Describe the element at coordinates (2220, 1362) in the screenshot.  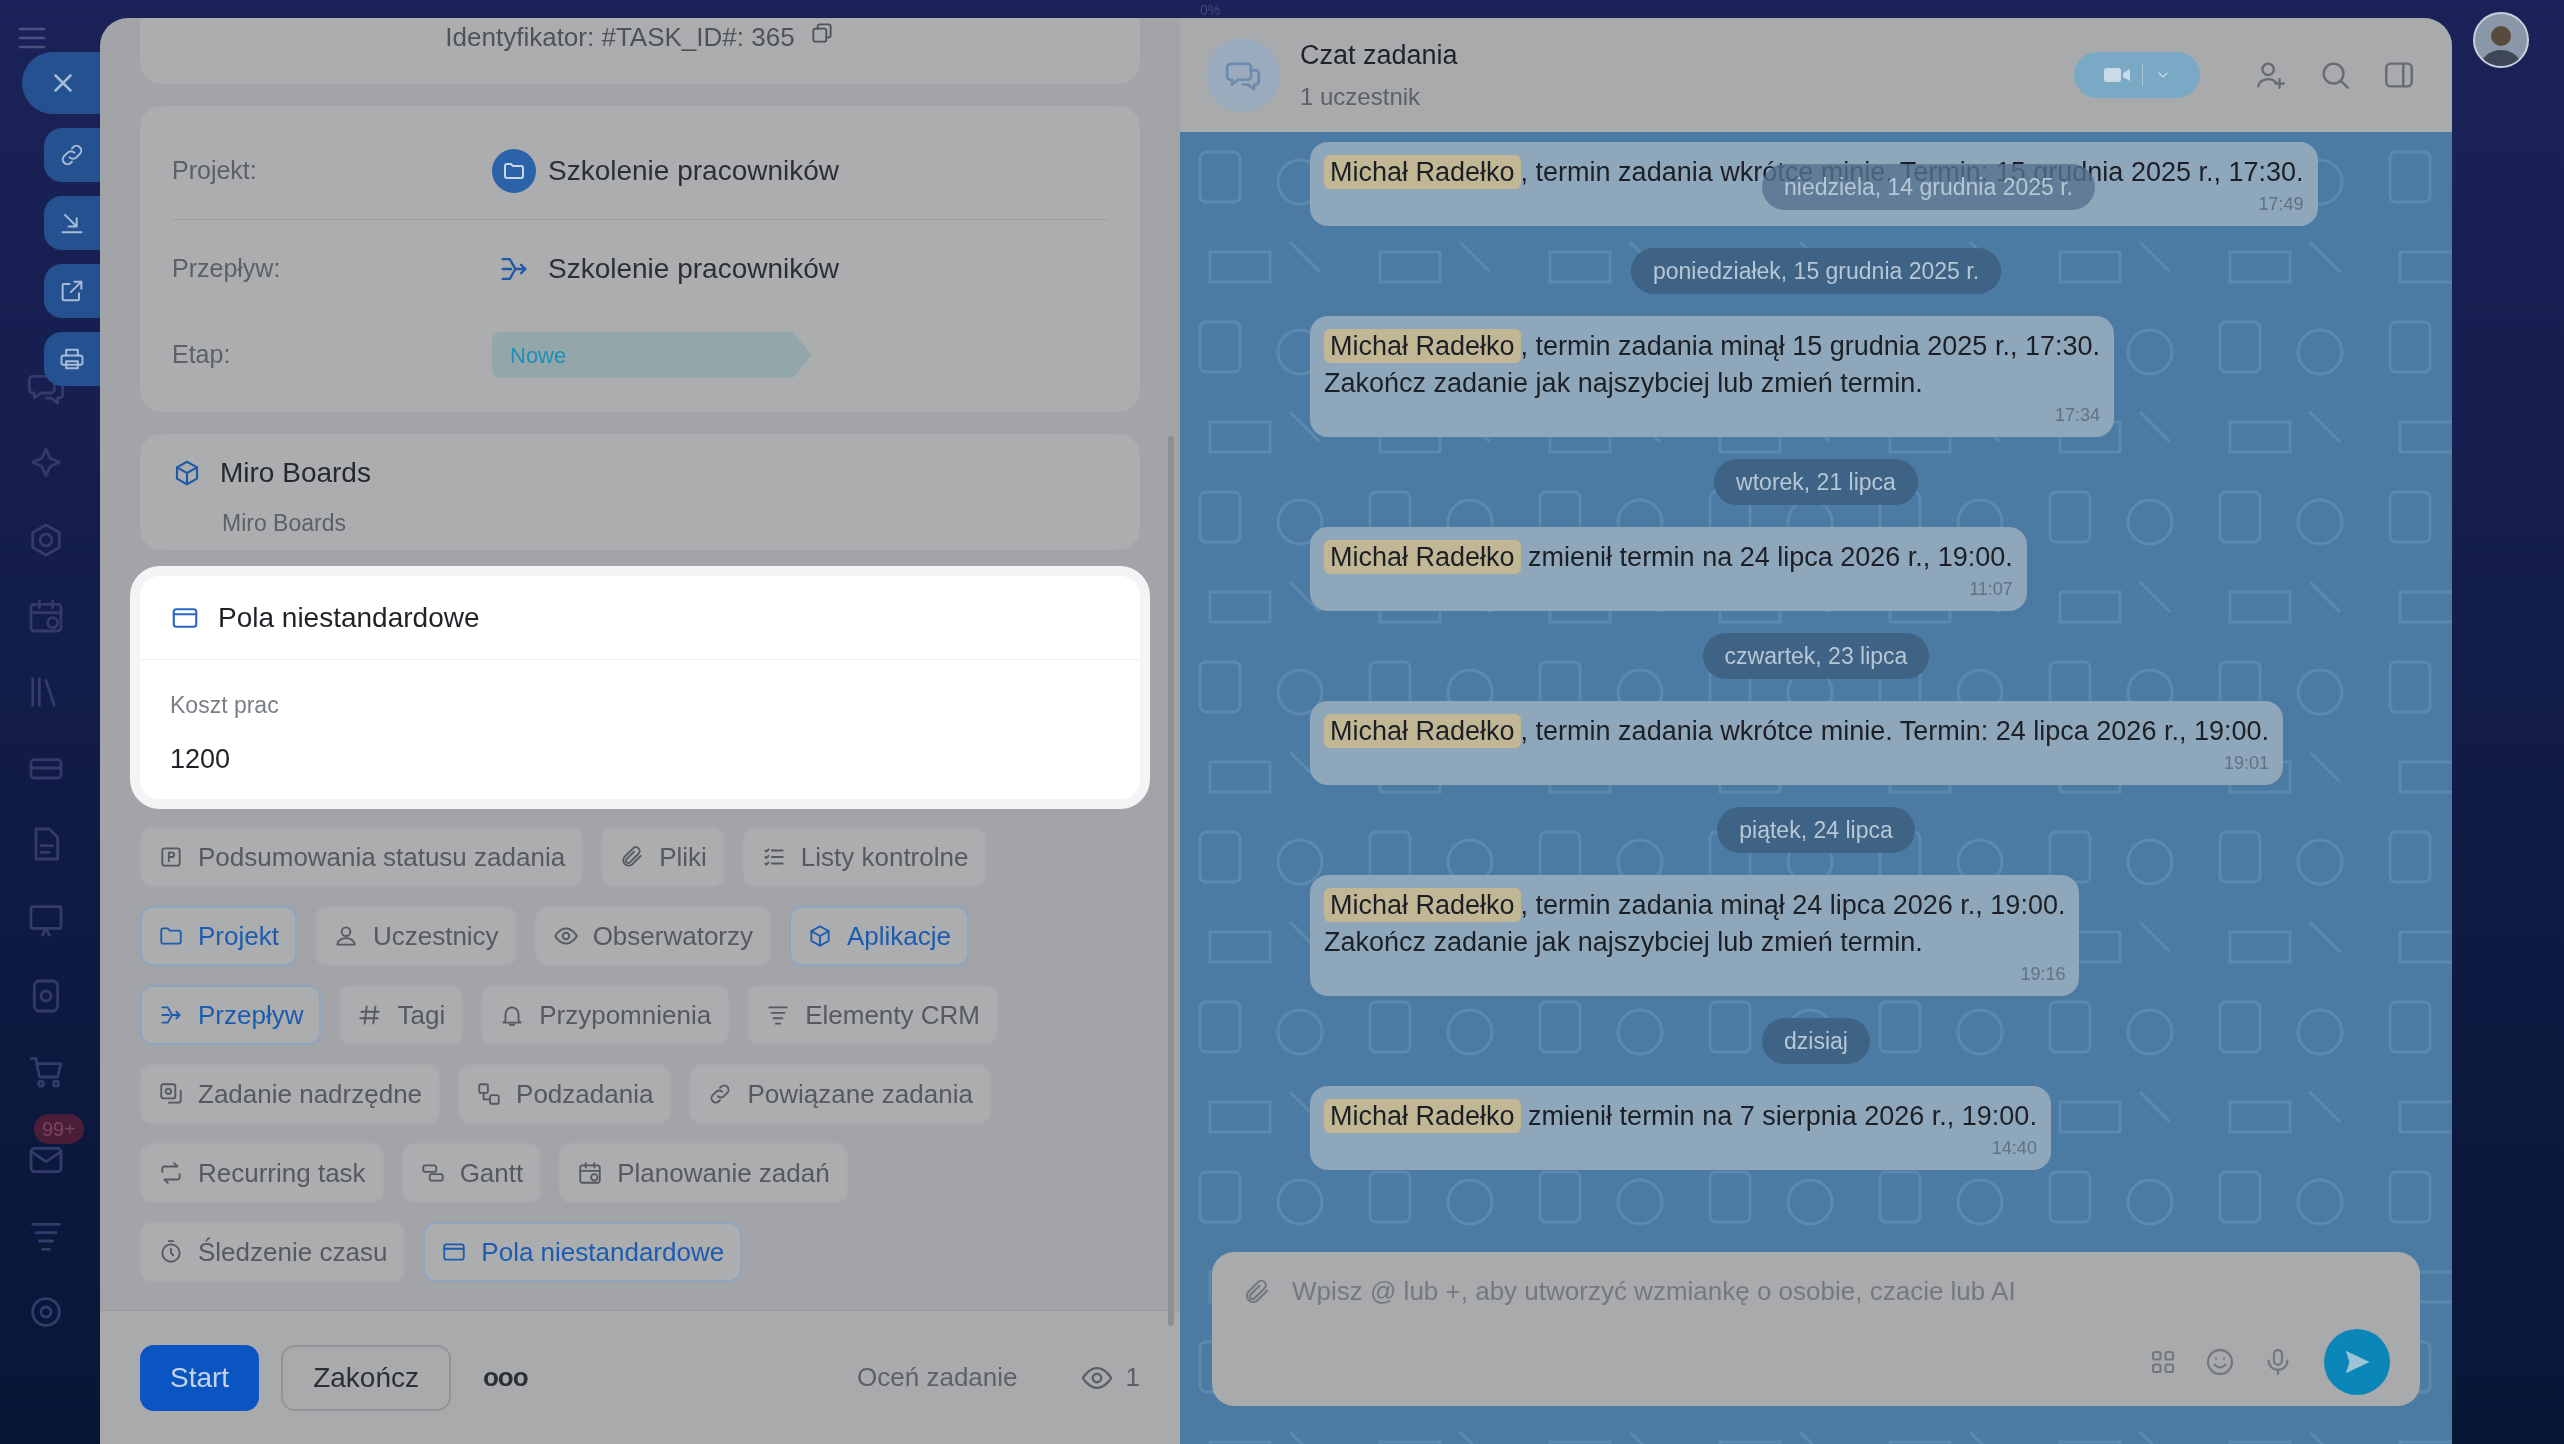
I see `smiley-icon` at that location.